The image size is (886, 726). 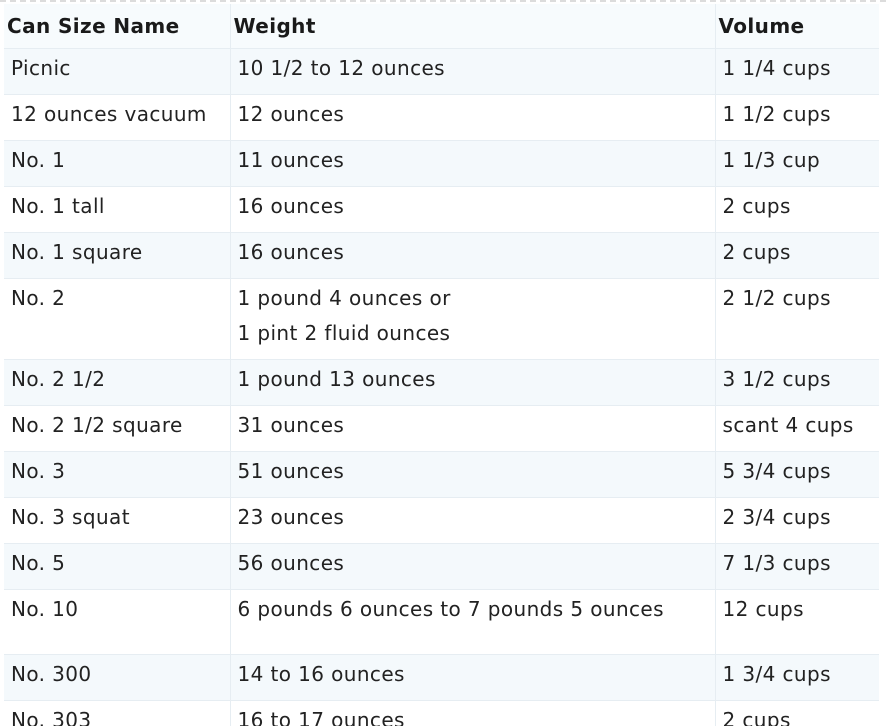 I want to click on table-row: No. 303 16 to 17 ounces 2 cups, so click(x=441, y=713).